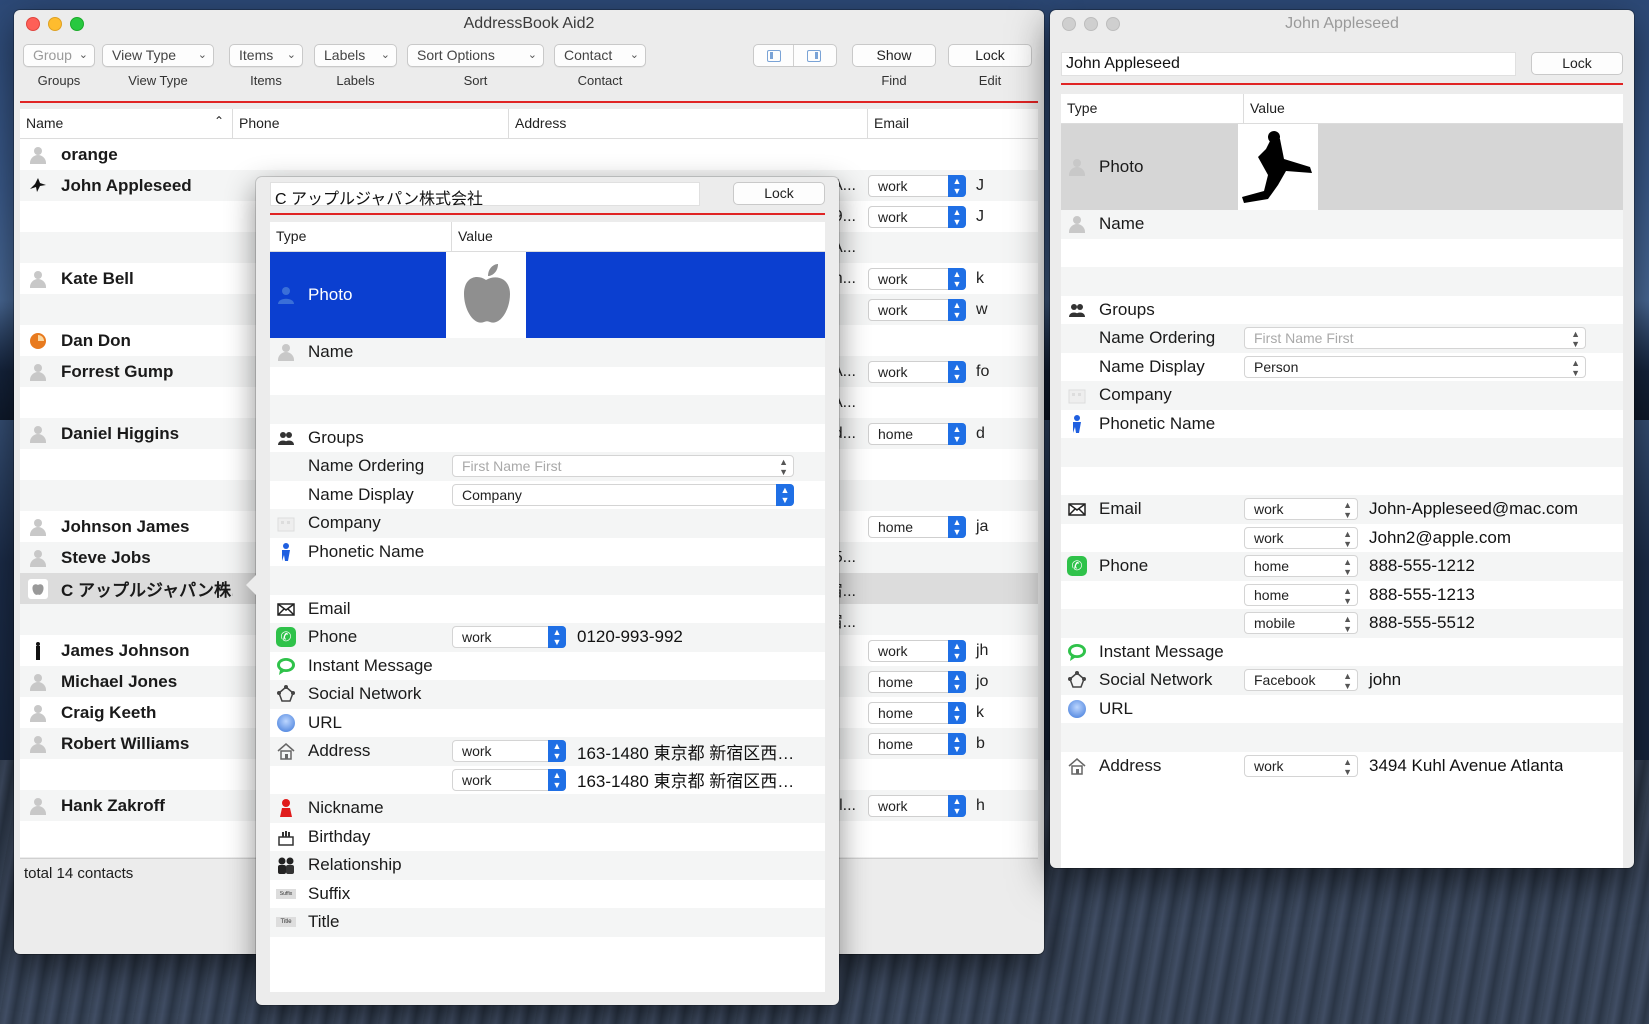 This screenshot has width=1649, height=1024. I want to click on field-select: Person ▲ ▼, so click(1415, 366).